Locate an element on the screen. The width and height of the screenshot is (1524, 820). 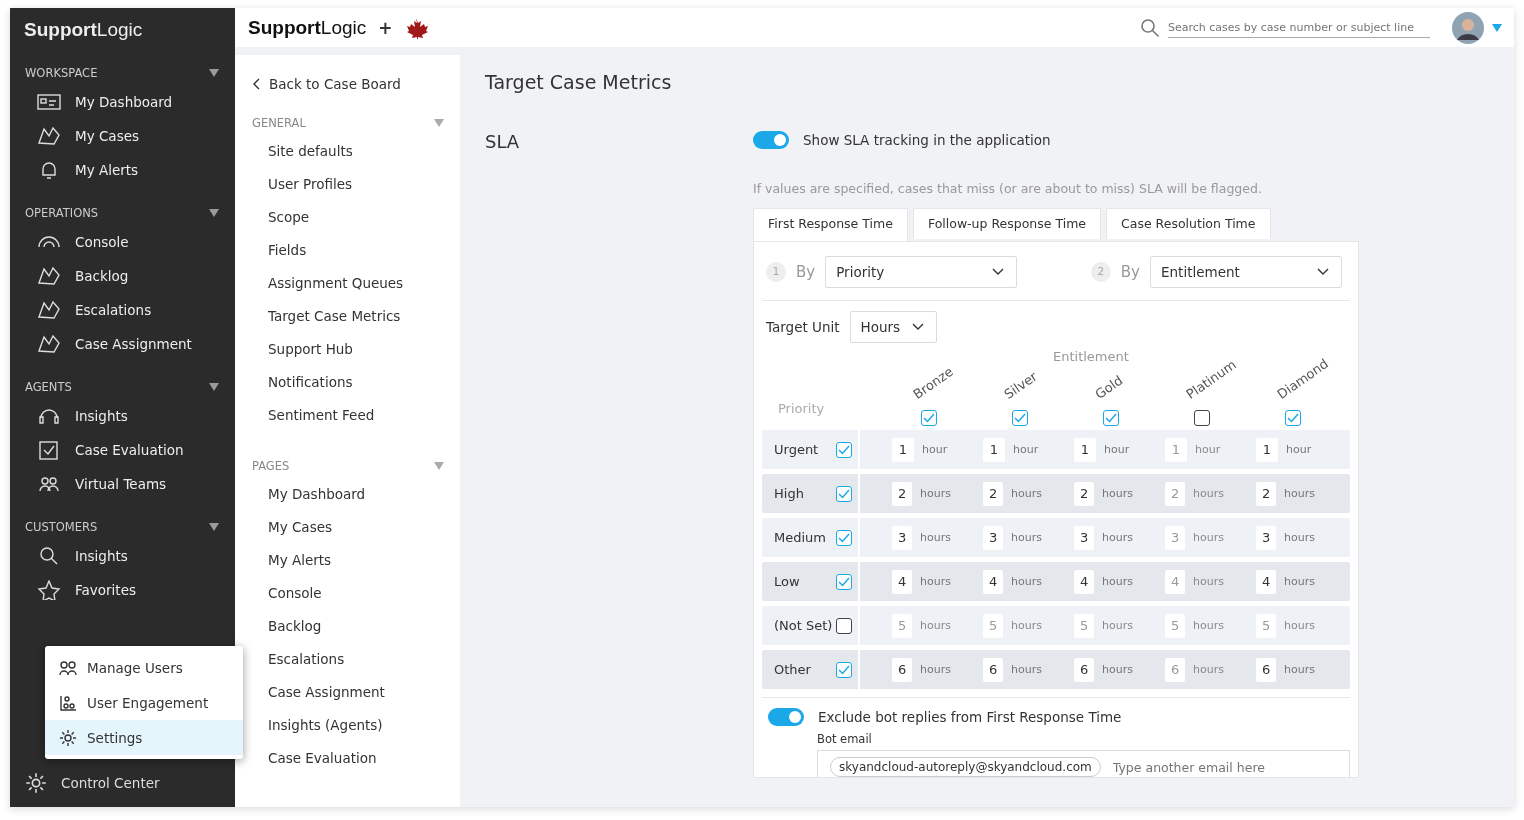
nav-item: Target Case Metrics is located at coordinates (347, 316).